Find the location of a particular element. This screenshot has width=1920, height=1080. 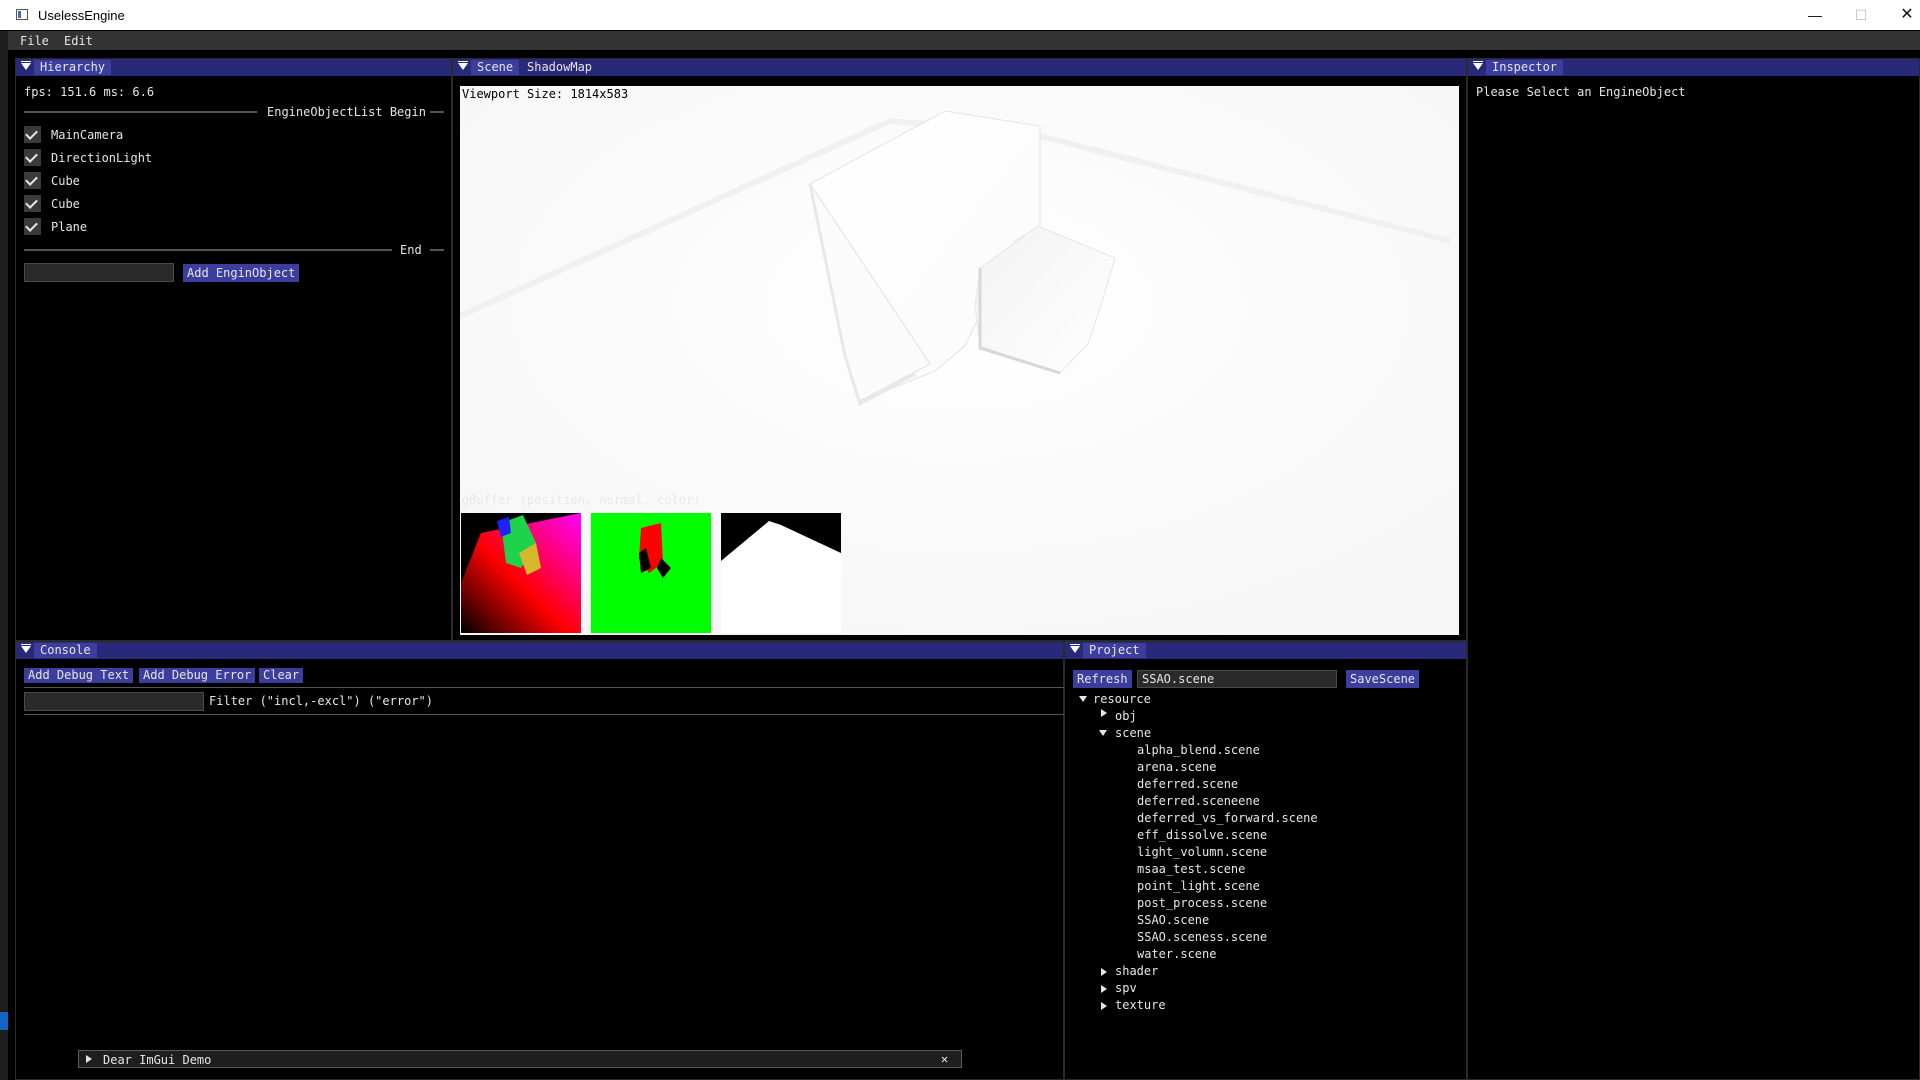

console-header: Console is located at coordinates (539, 650).